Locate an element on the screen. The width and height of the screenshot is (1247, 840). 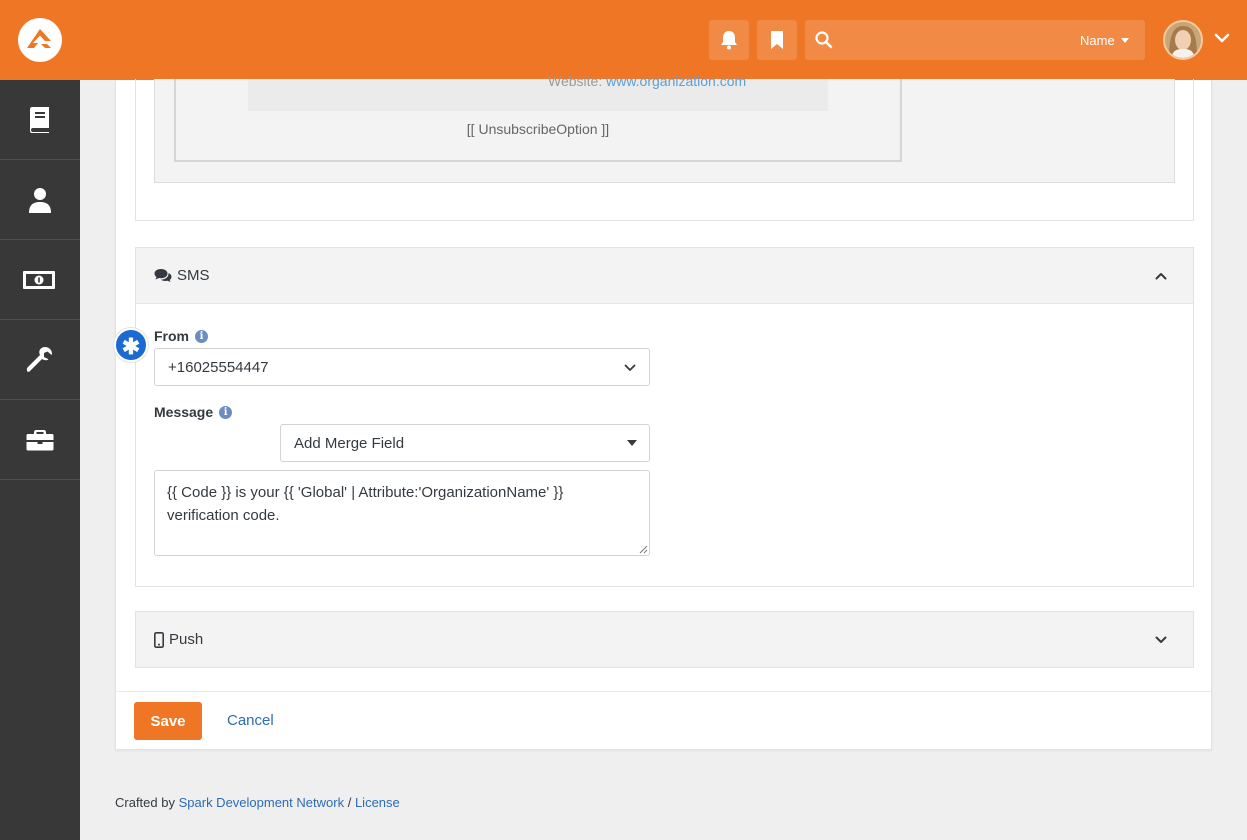
sms-section-header: SMS is located at coordinates (664, 276).